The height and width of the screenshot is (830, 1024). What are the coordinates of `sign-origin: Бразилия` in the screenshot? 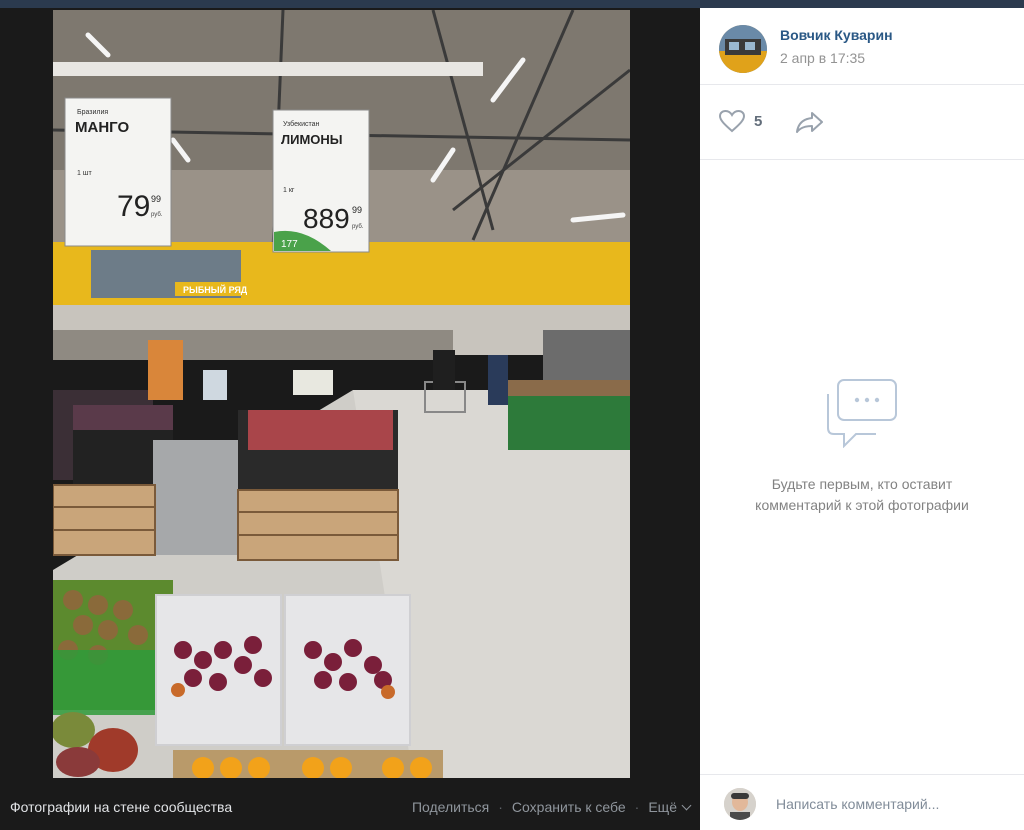 It's located at (92, 112).